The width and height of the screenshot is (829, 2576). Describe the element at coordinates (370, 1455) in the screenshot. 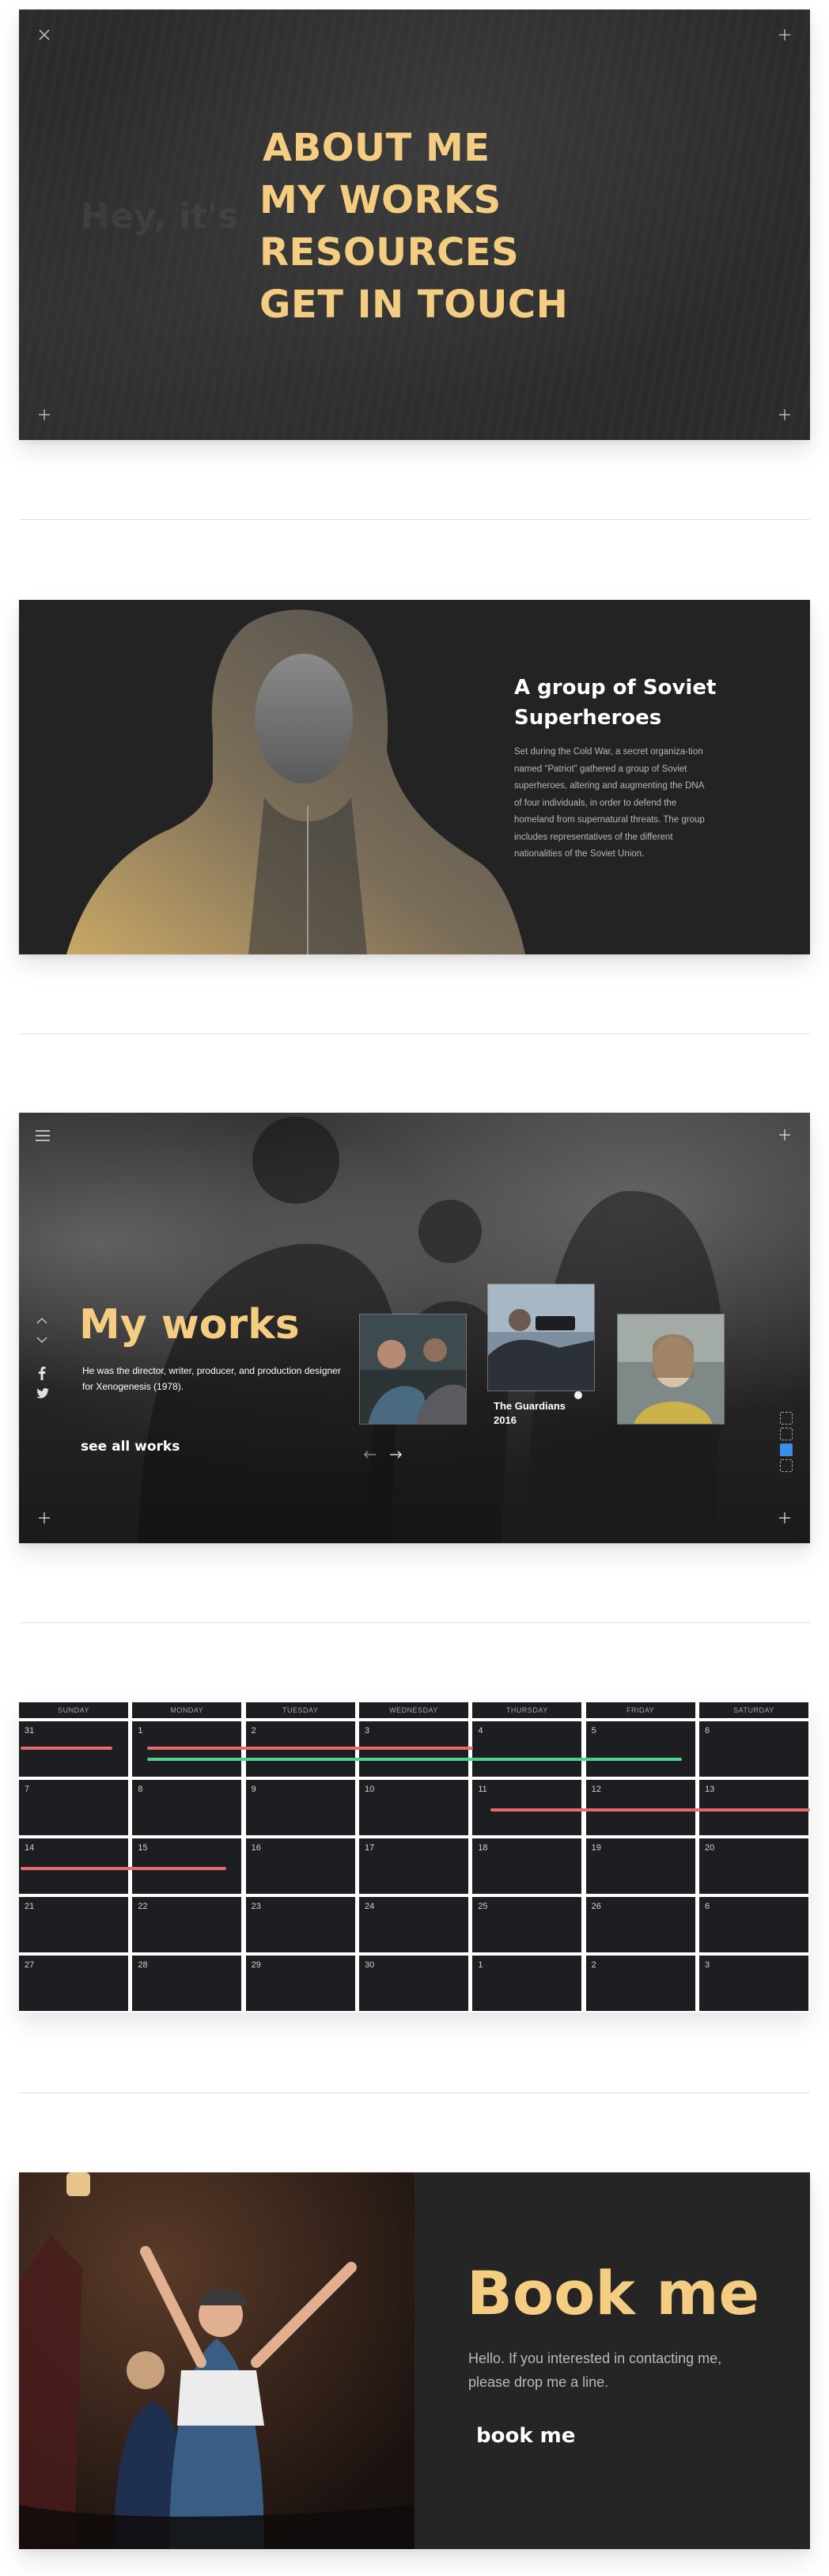

I see `arrow-left-icon` at that location.